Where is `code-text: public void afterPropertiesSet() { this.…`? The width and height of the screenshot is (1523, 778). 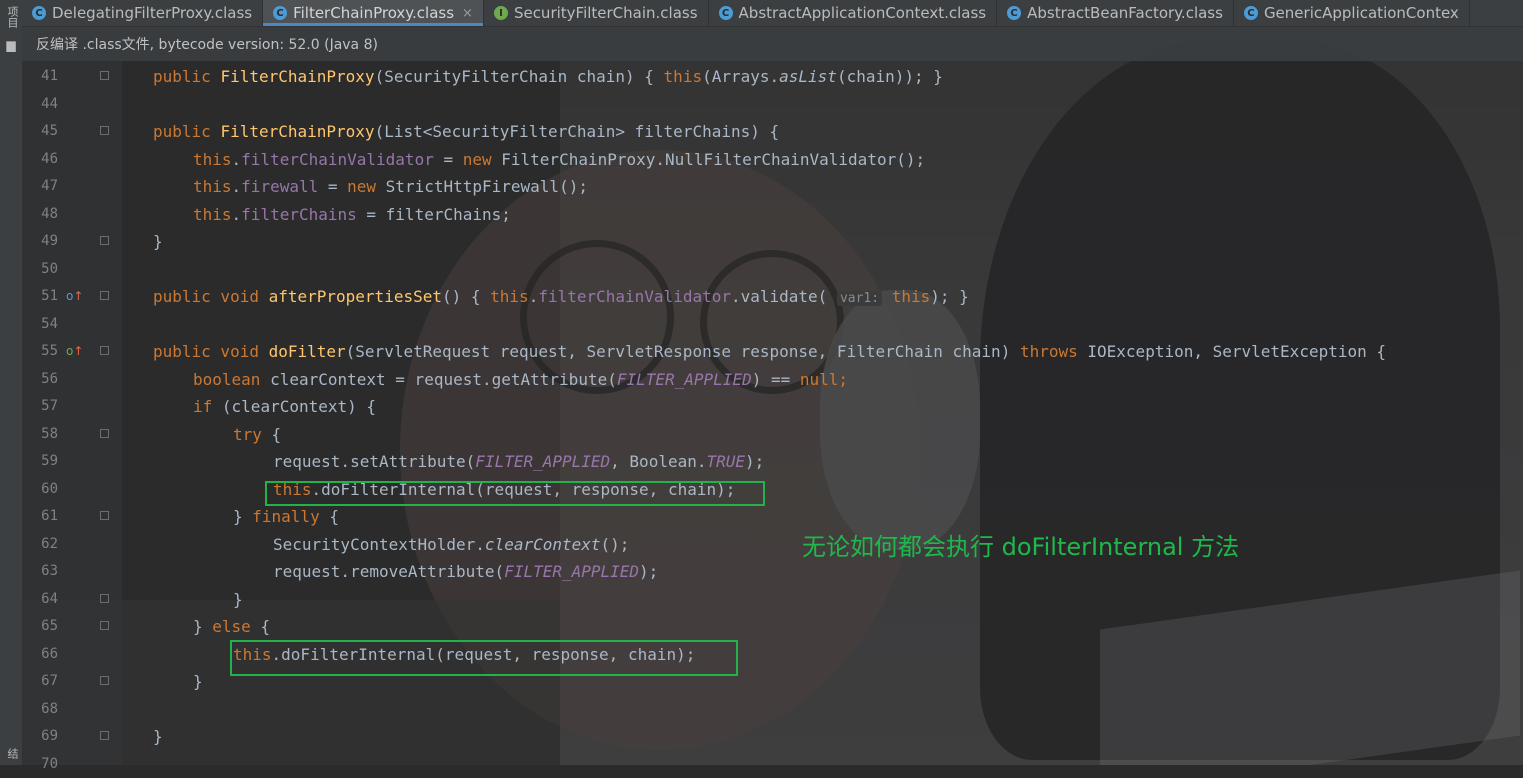 code-text: public void afterPropertiesSet() { this.… is located at coordinates (561, 296).